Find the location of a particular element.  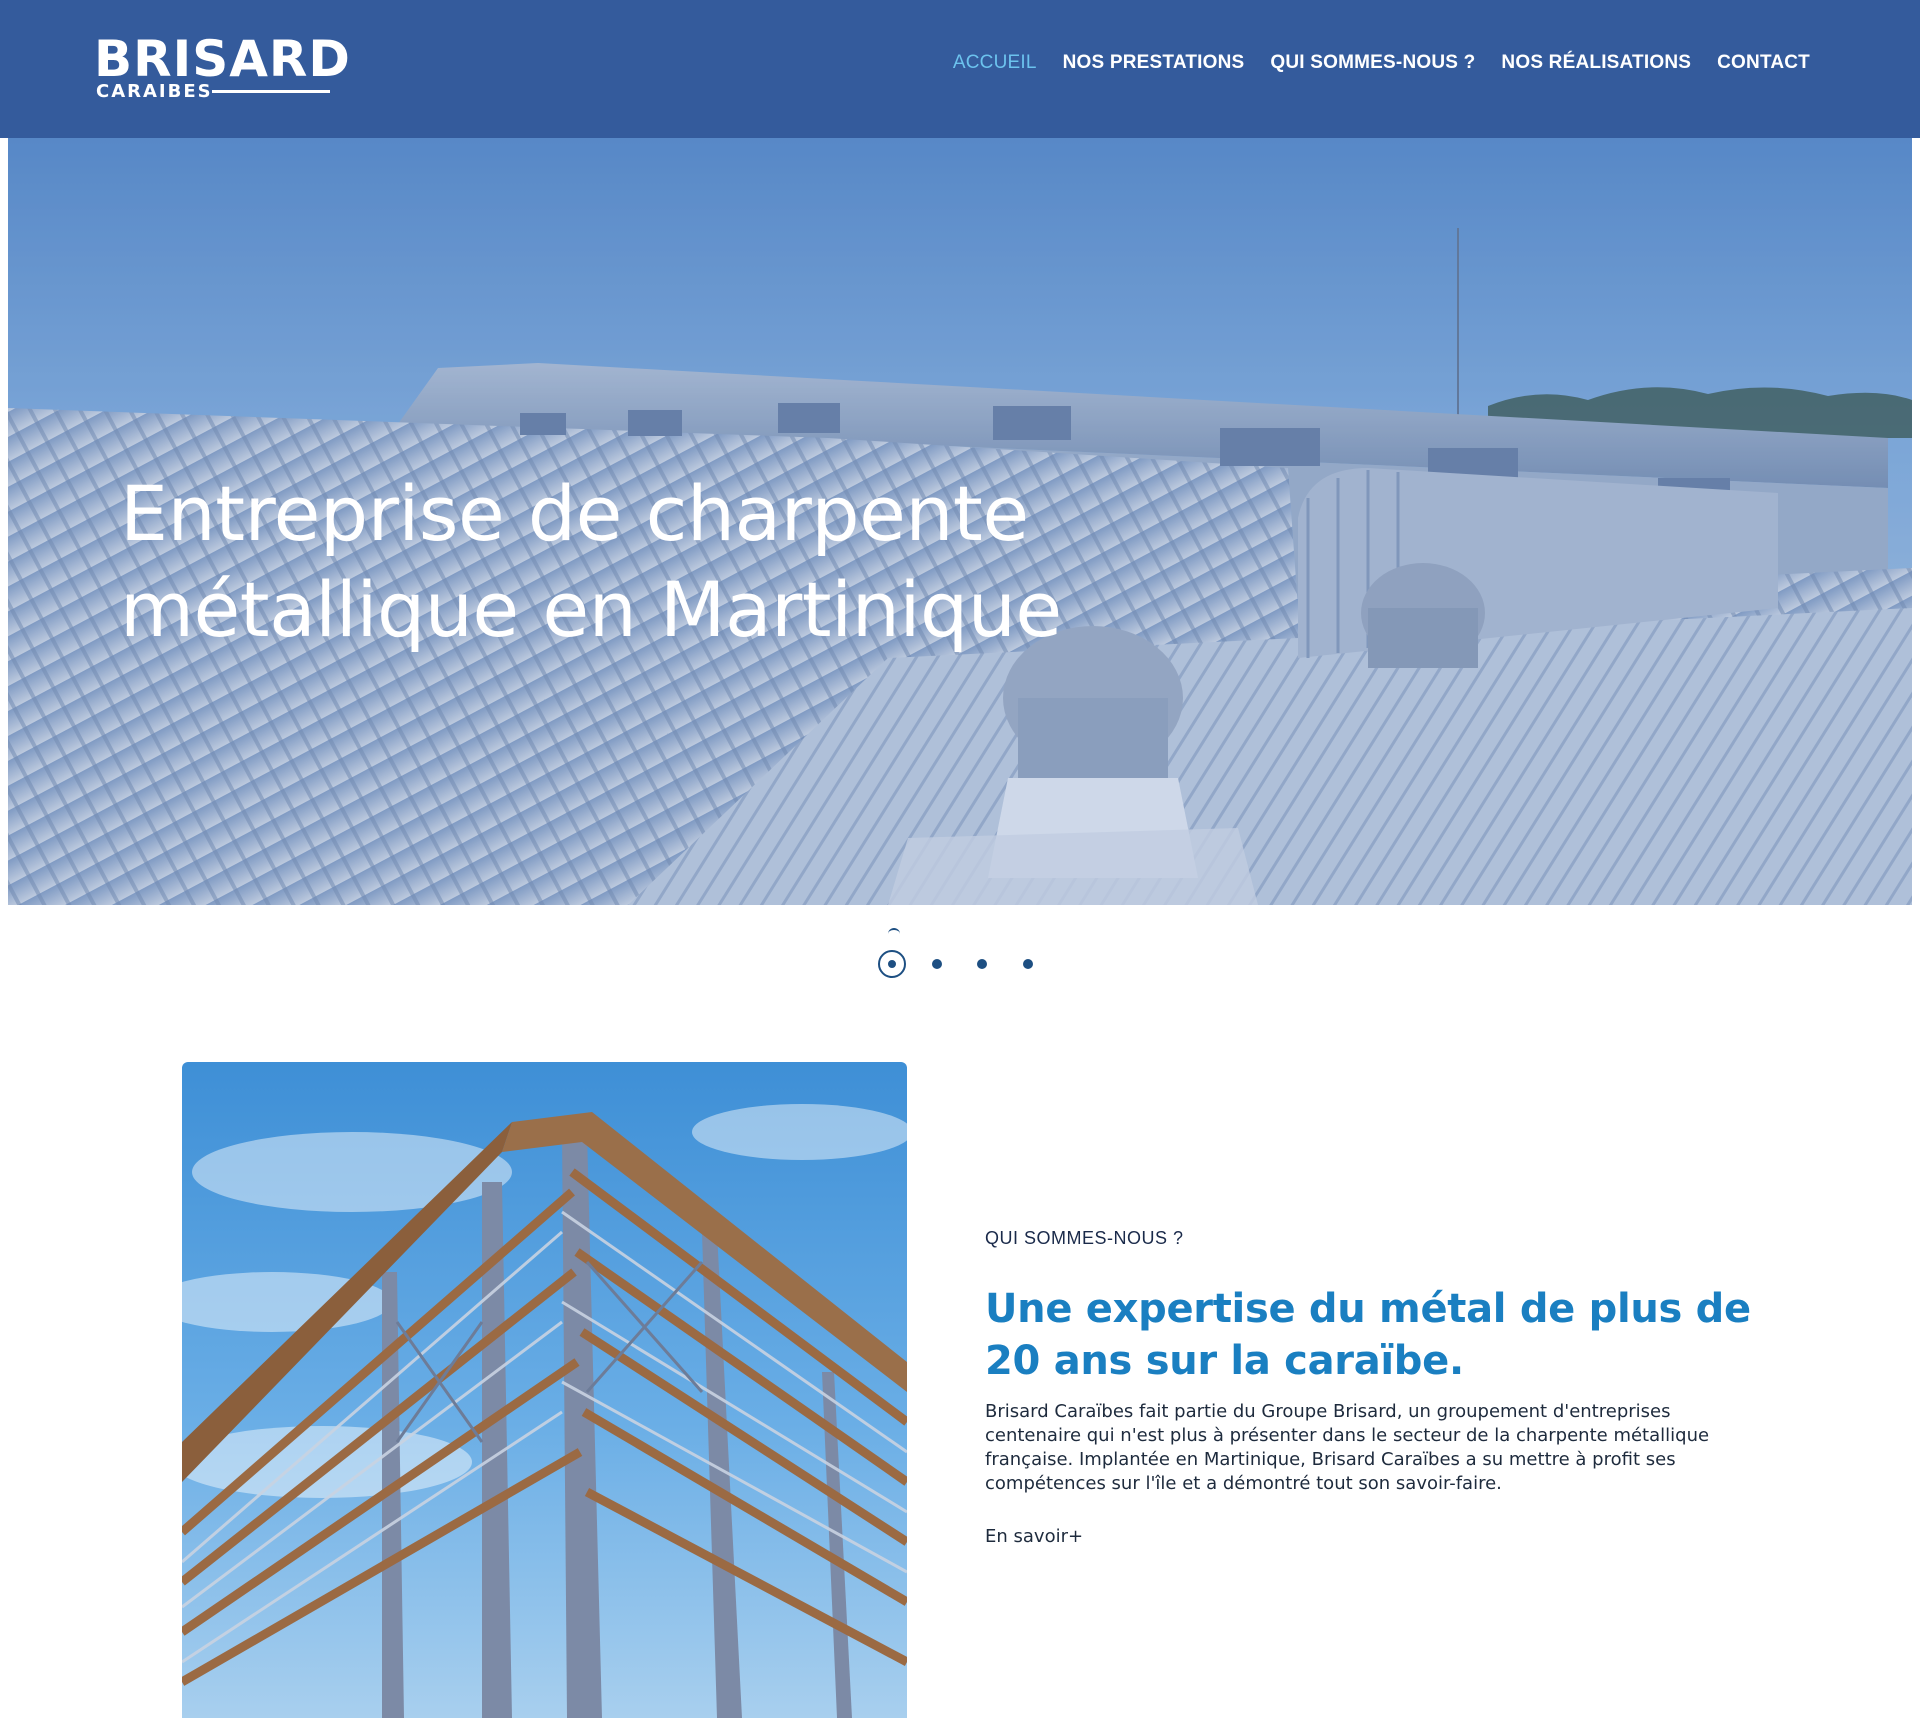

hero-title-line1: Entreprise de charpente is located at coordinates (574, 513).